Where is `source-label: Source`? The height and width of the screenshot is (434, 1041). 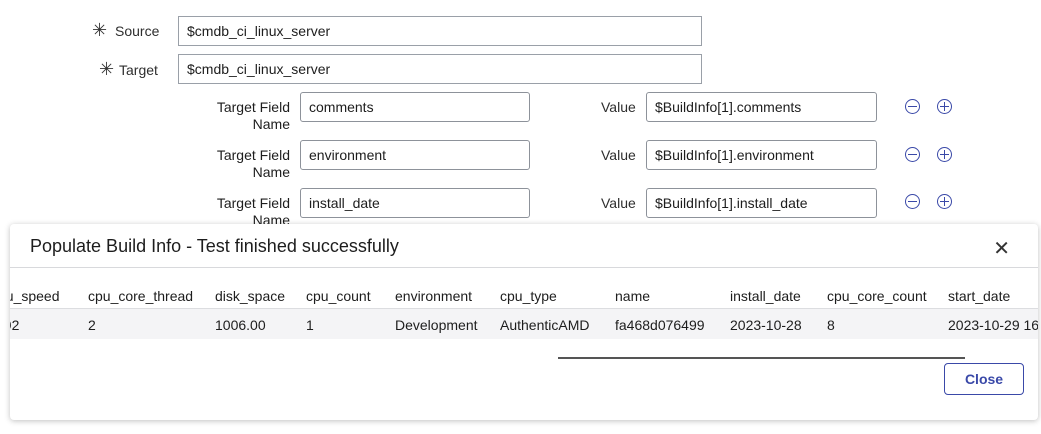 source-label: Source is located at coordinates (137, 31).